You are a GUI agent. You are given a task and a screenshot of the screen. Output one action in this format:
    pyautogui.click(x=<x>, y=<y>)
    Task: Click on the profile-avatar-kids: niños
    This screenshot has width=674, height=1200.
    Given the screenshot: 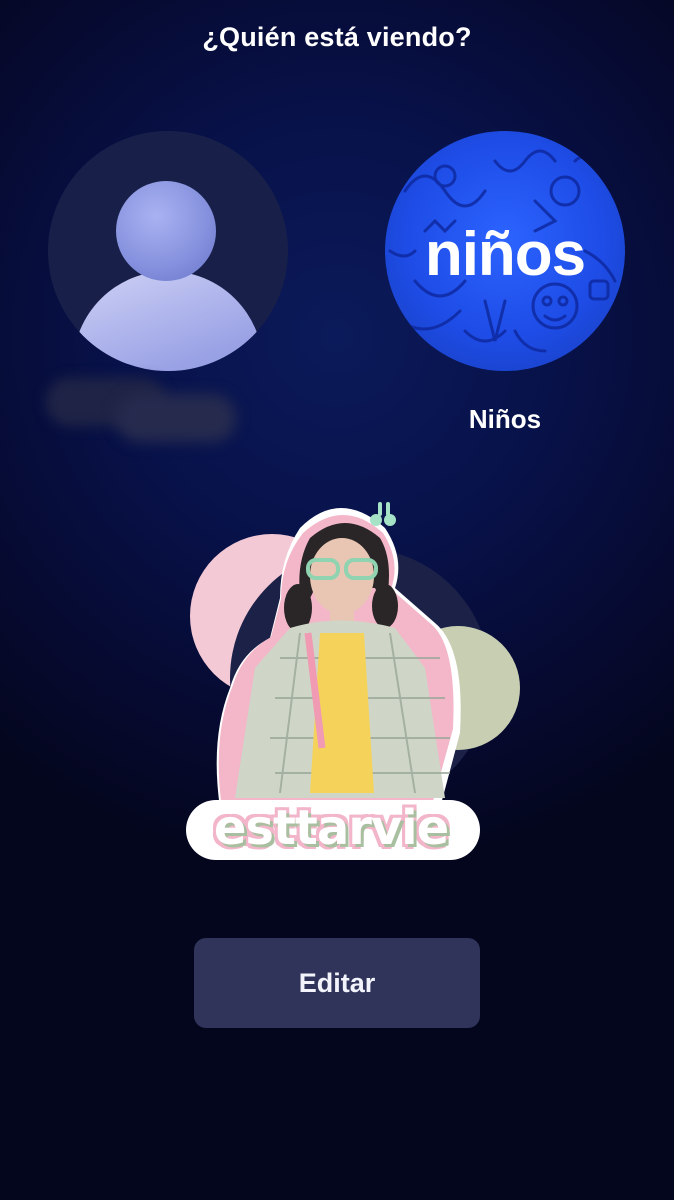 What is the action you would take?
    pyautogui.click(x=505, y=251)
    